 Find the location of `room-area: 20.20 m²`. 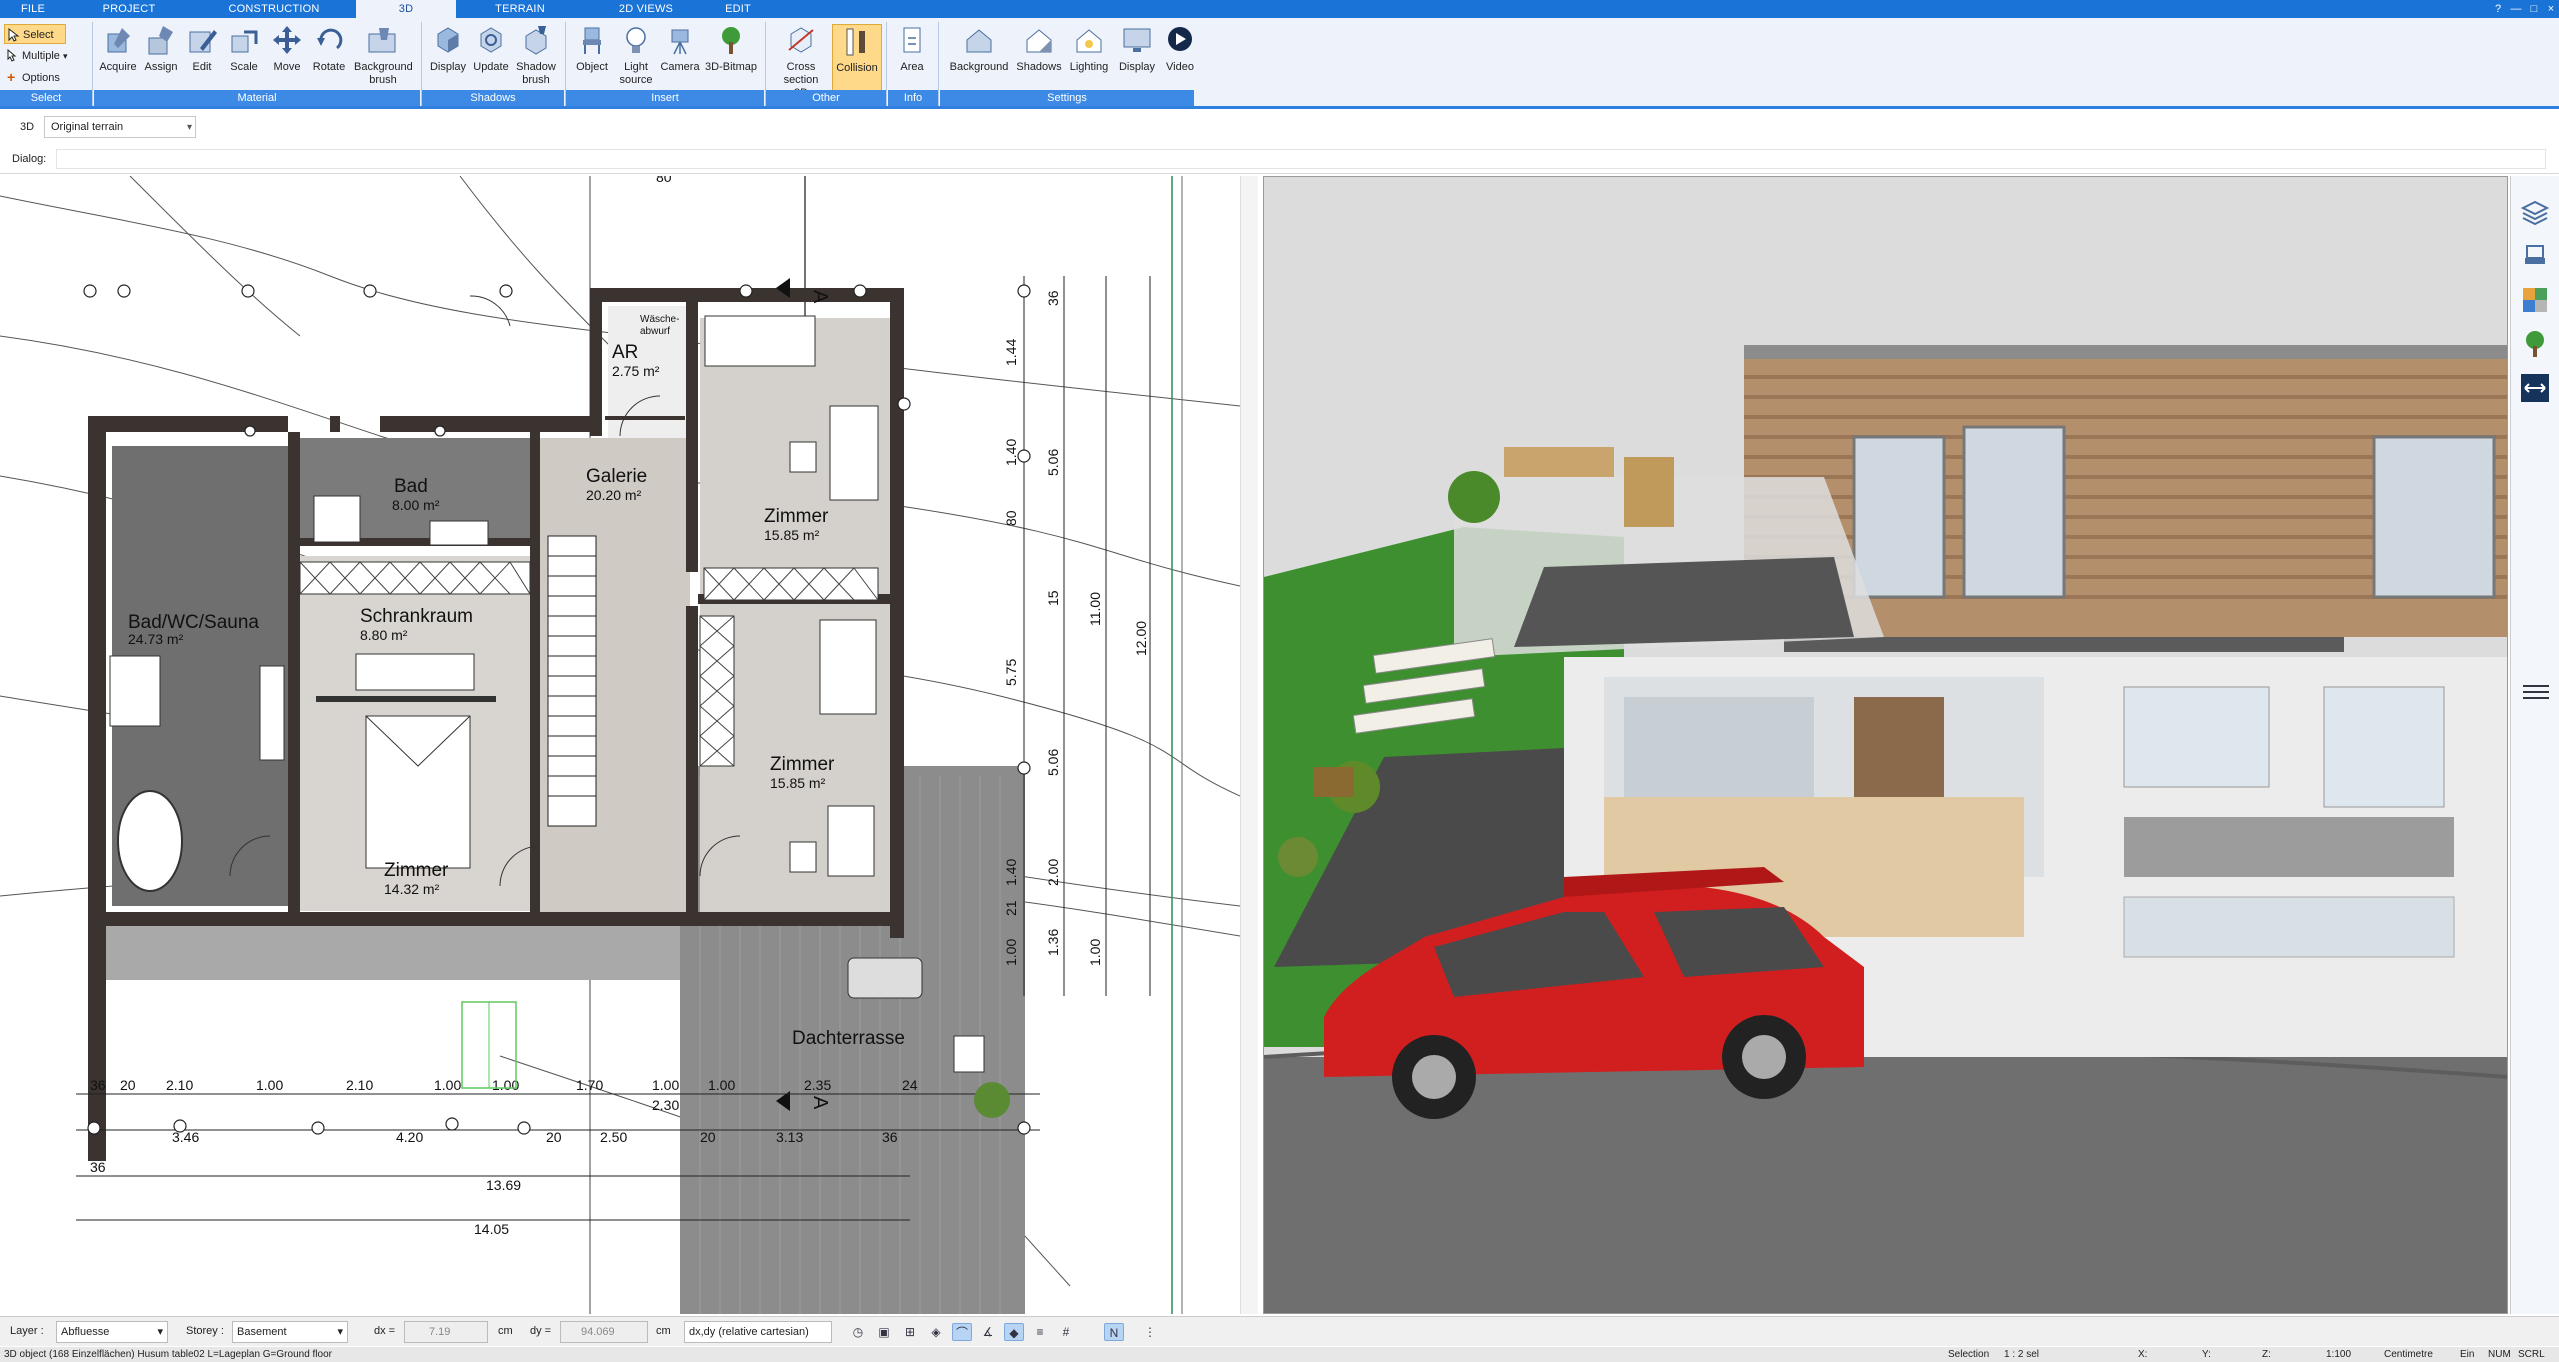

room-area: 20.20 m² is located at coordinates (614, 495).